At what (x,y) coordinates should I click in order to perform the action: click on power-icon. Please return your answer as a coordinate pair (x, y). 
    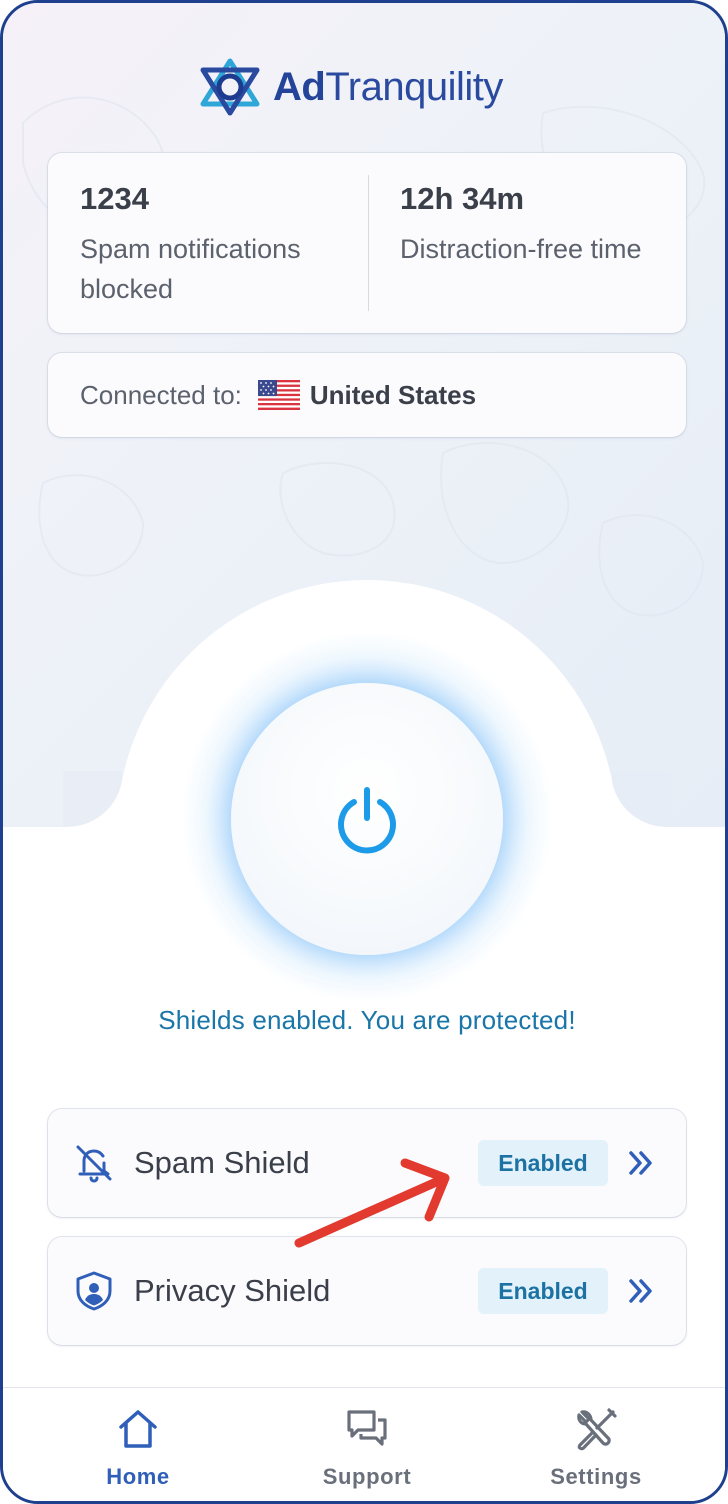
    Looking at the image, I should click on (367, 820).